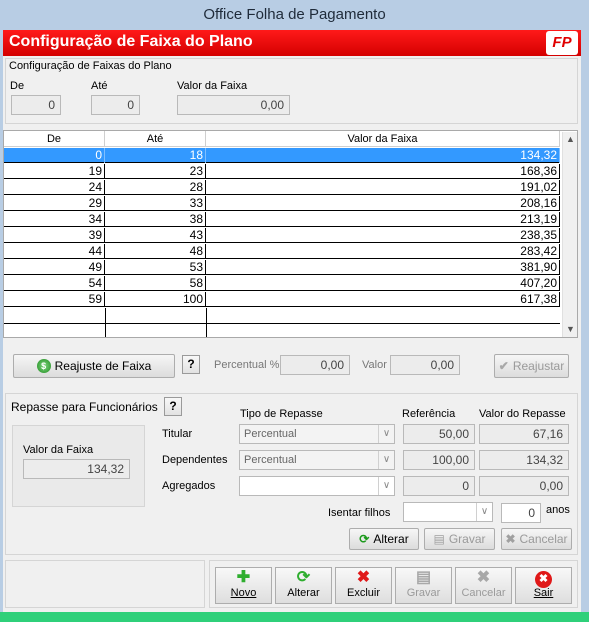 Image resolution: width=589 pixels, height=622 pixels. What do you see at coordinates (439, 539) in the screenshot?
I see `save-icon: ▤` at bounding box center [439, 539].